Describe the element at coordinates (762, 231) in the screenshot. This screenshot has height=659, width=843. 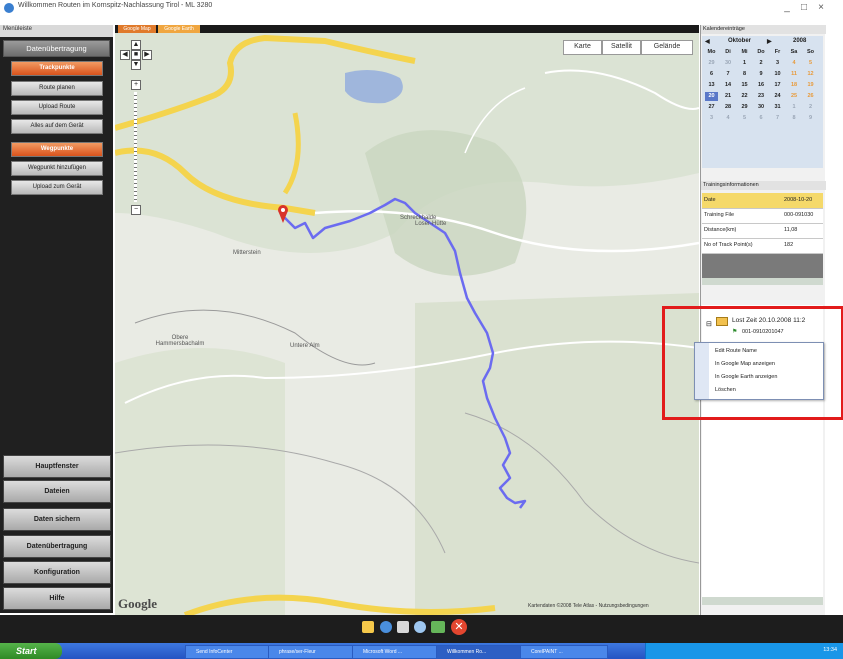
I see `training-row: Distance(km) 11,08` at that location.